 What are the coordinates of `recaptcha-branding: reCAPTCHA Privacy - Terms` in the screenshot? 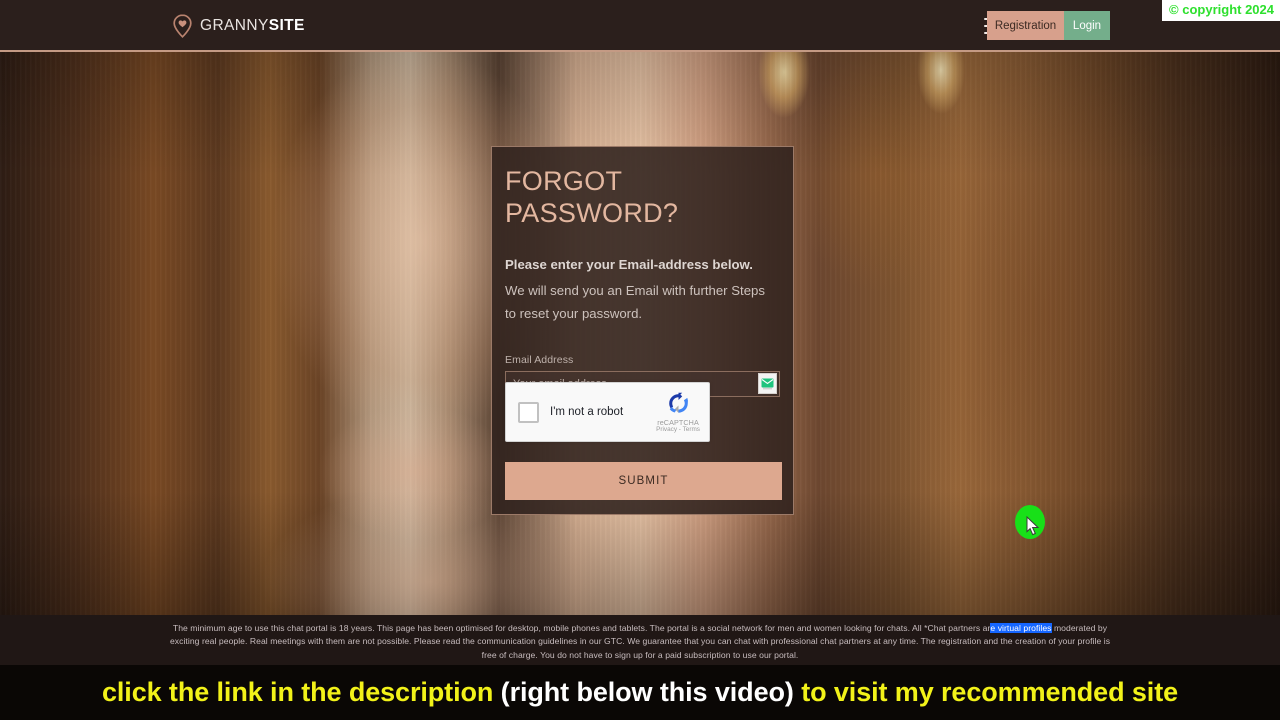 It's located at (678, 412).